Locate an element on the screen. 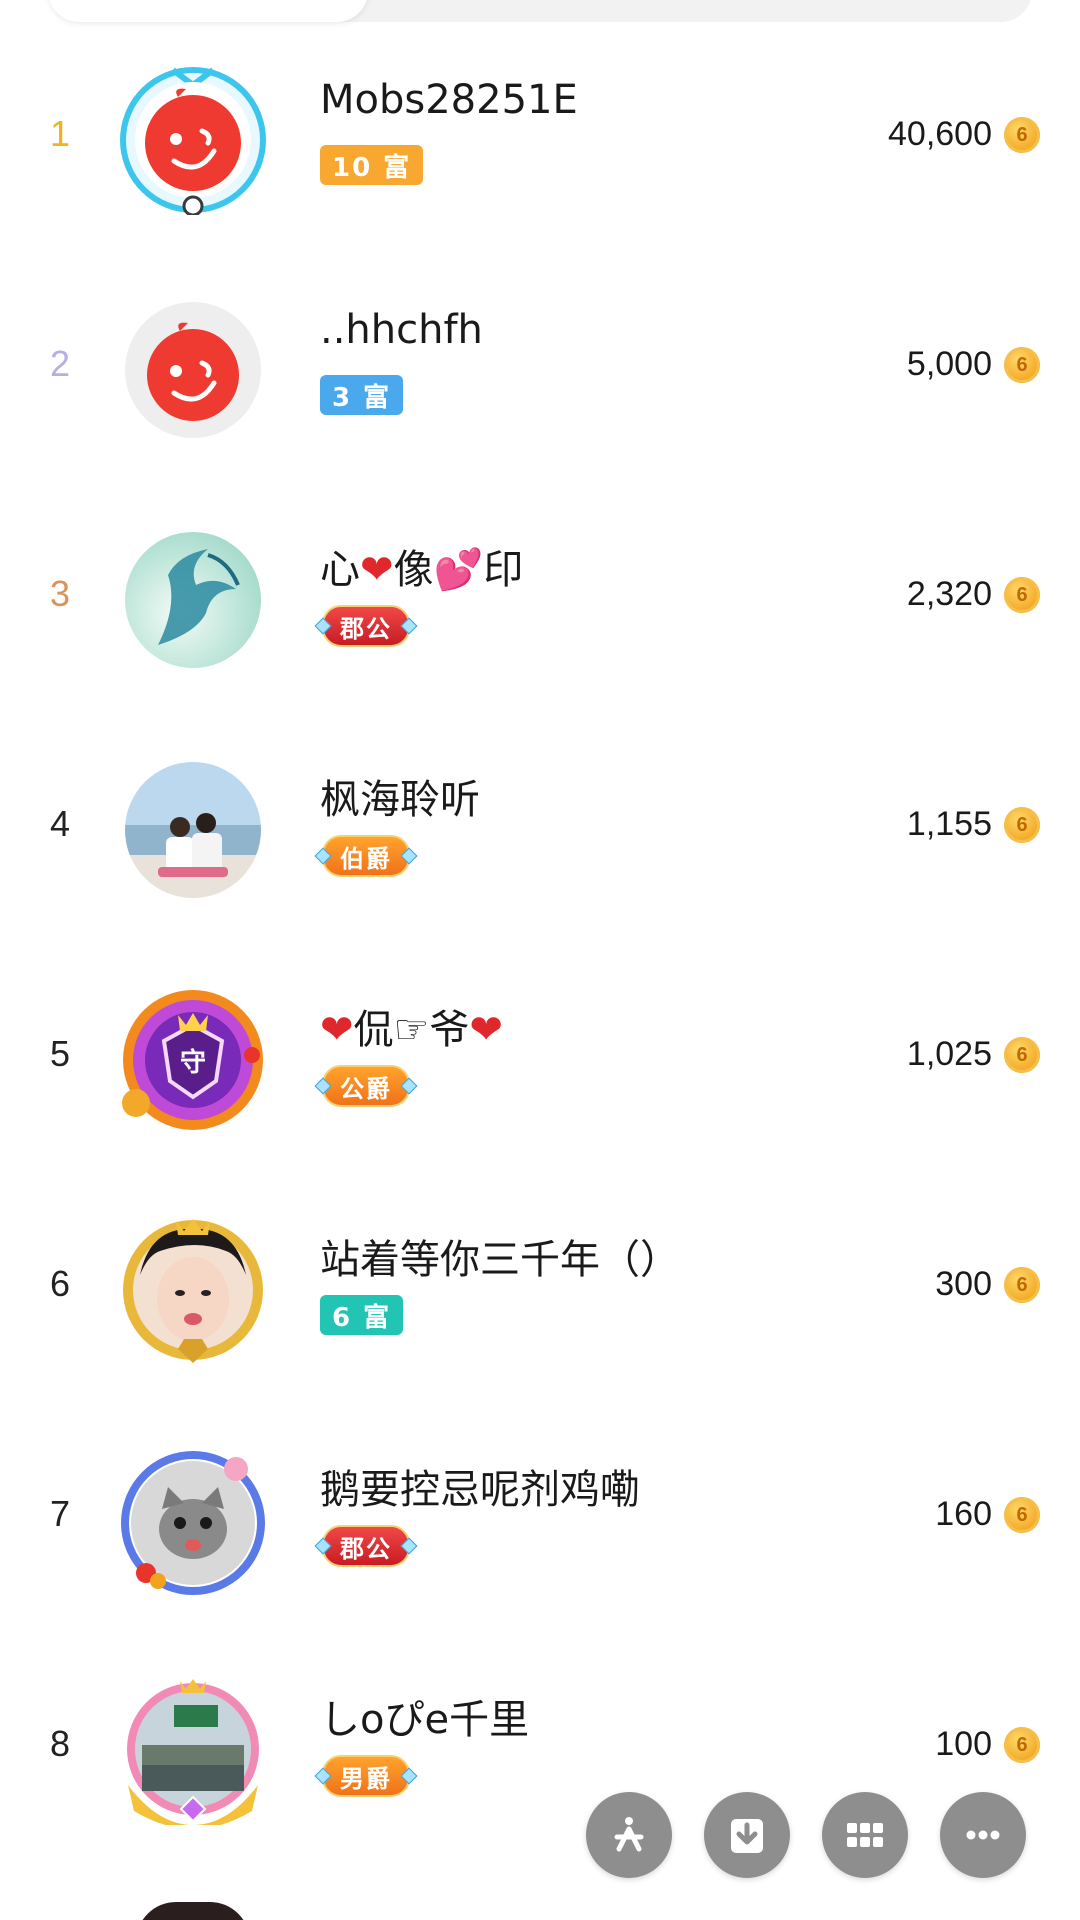 The width and height of the screenshot is (1080, 1920). hearts-emoji: 💕 is located at coordinates (458, 570).